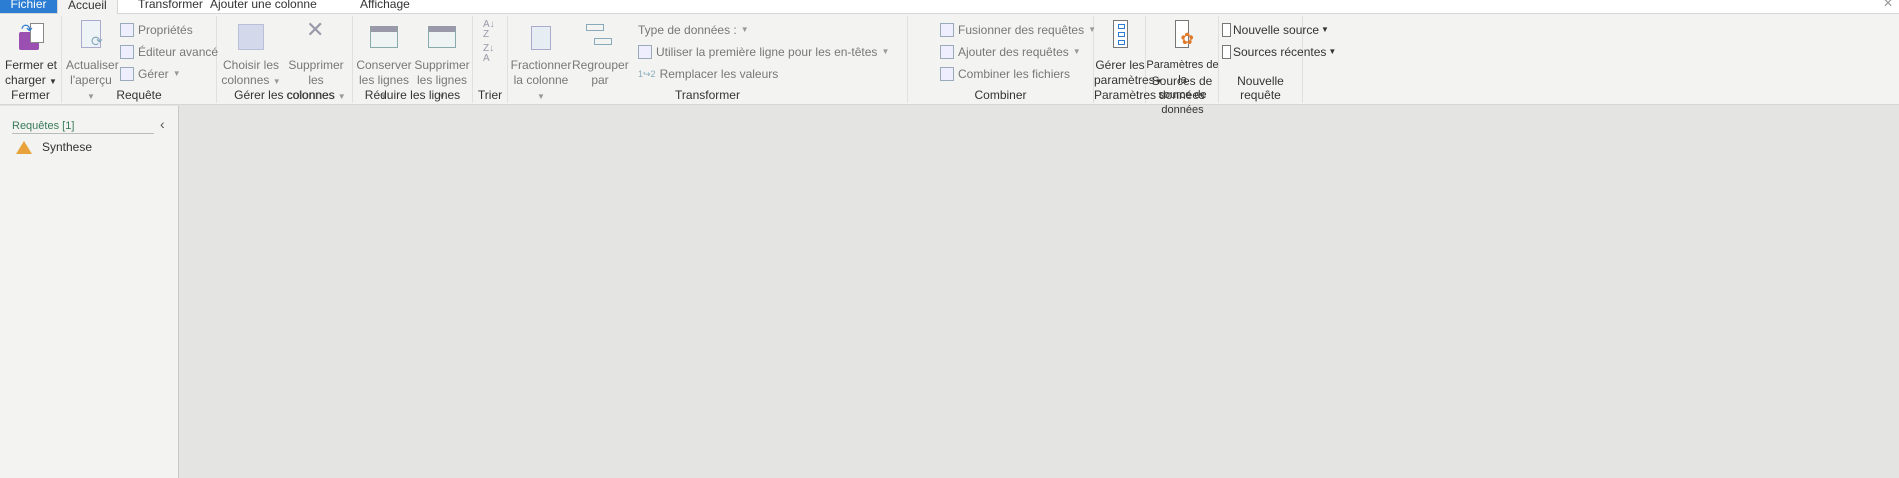 The width and height of the screenshot is (1899, 478). I want to click on label: Sources récentes, so click(1280, 52).